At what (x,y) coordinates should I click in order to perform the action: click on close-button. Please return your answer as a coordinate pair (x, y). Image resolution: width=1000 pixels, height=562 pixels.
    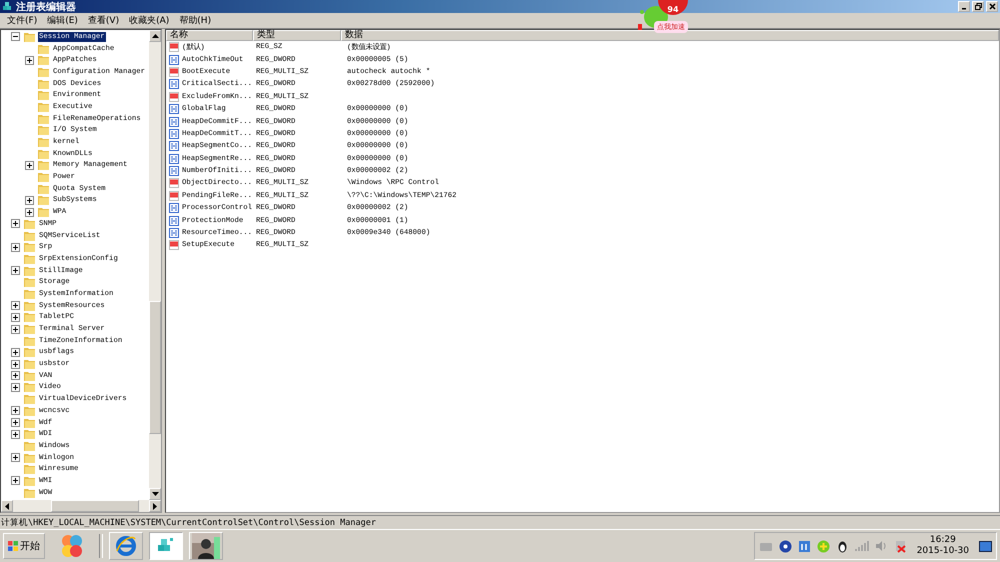
    Looking at the image, I should click on (992, 6).